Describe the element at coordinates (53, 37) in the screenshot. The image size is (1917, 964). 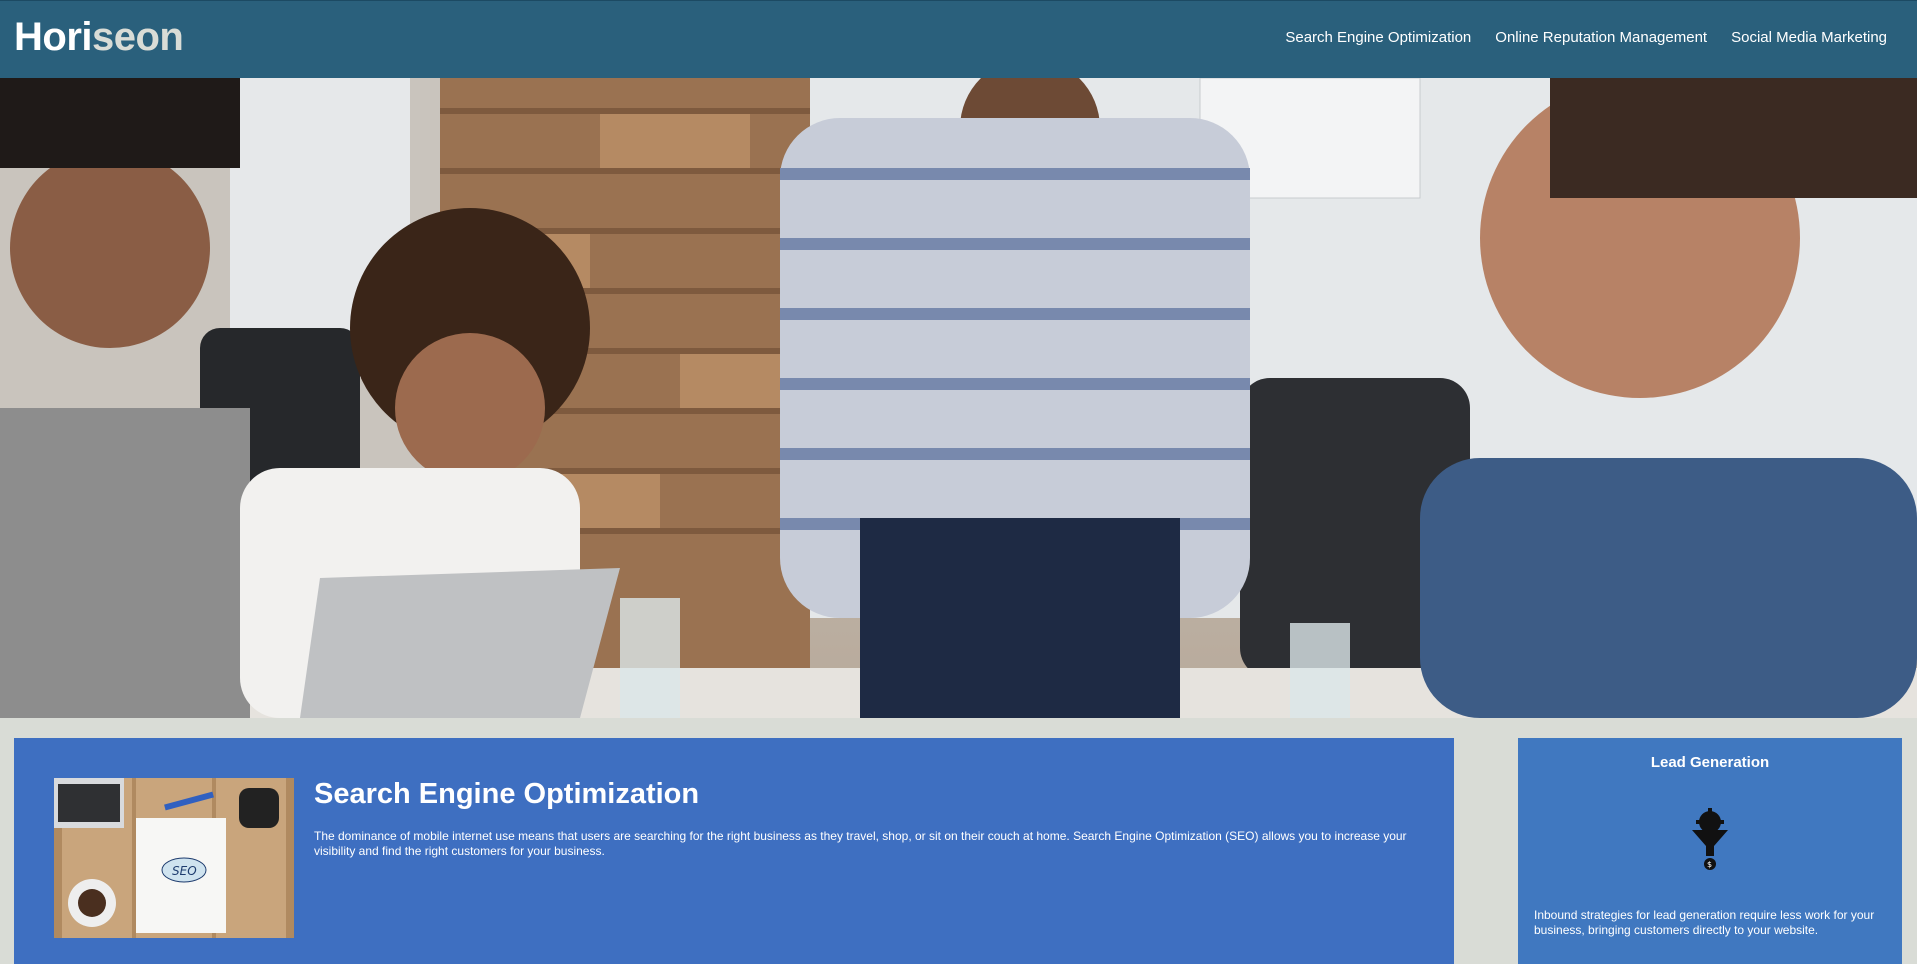
I see `logo-main-text: Hori` at that location.